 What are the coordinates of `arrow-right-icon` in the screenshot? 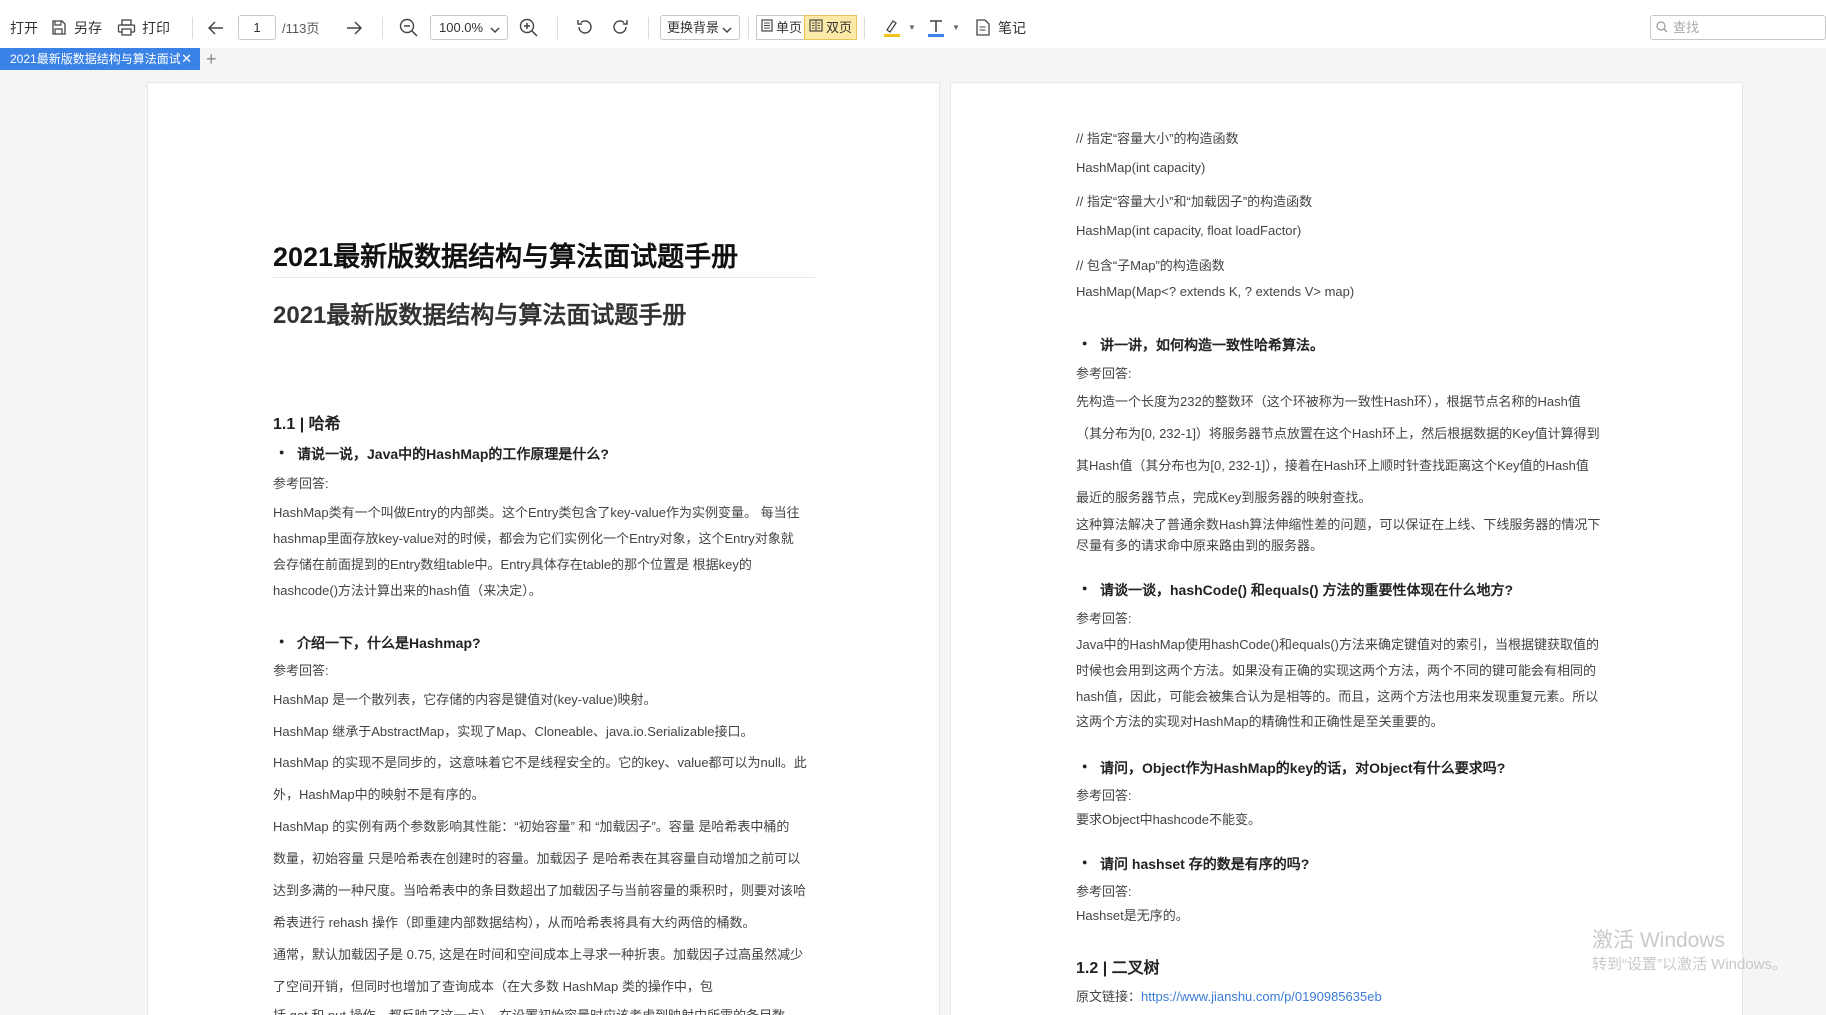 It's located at (354, 28).